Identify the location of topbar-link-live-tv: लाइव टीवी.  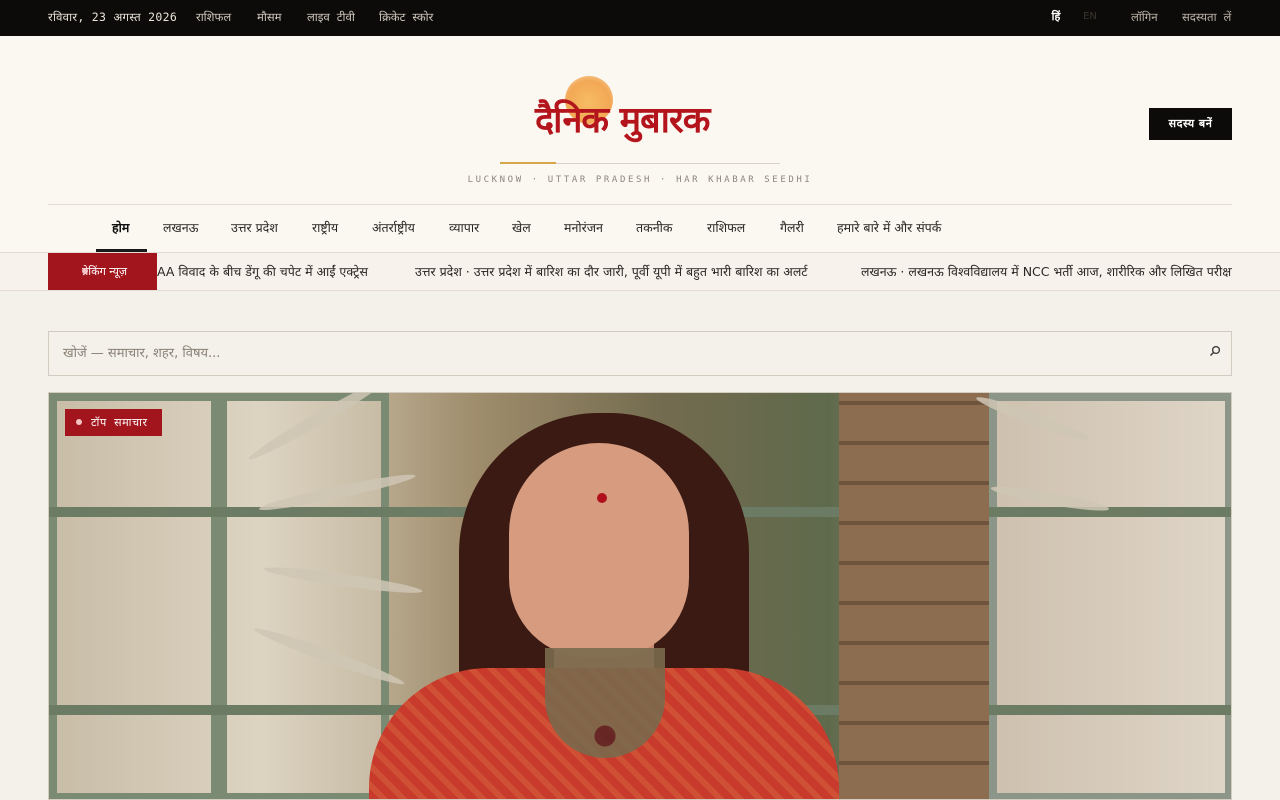
(331, 17).